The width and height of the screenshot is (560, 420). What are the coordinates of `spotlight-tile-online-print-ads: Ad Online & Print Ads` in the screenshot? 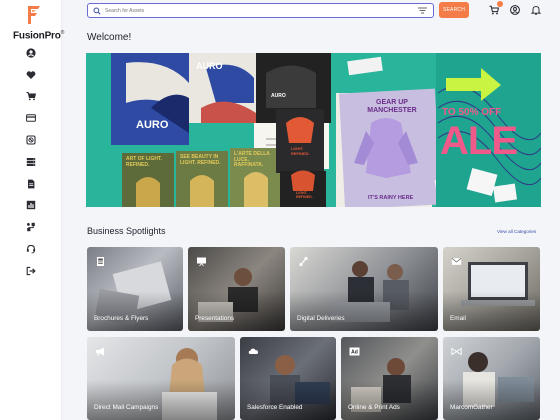 It's located at (389, 378).